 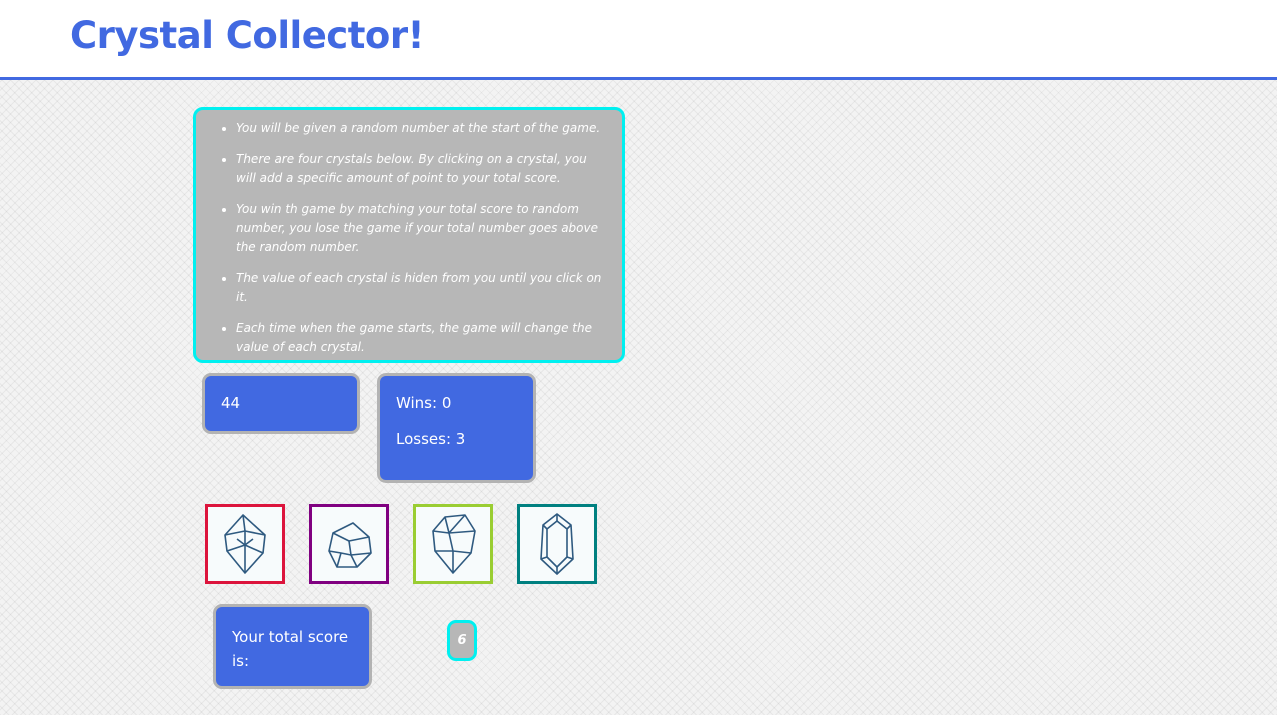 I want to click on total-score-box: Your total score is:, so click(x=292, y=646).